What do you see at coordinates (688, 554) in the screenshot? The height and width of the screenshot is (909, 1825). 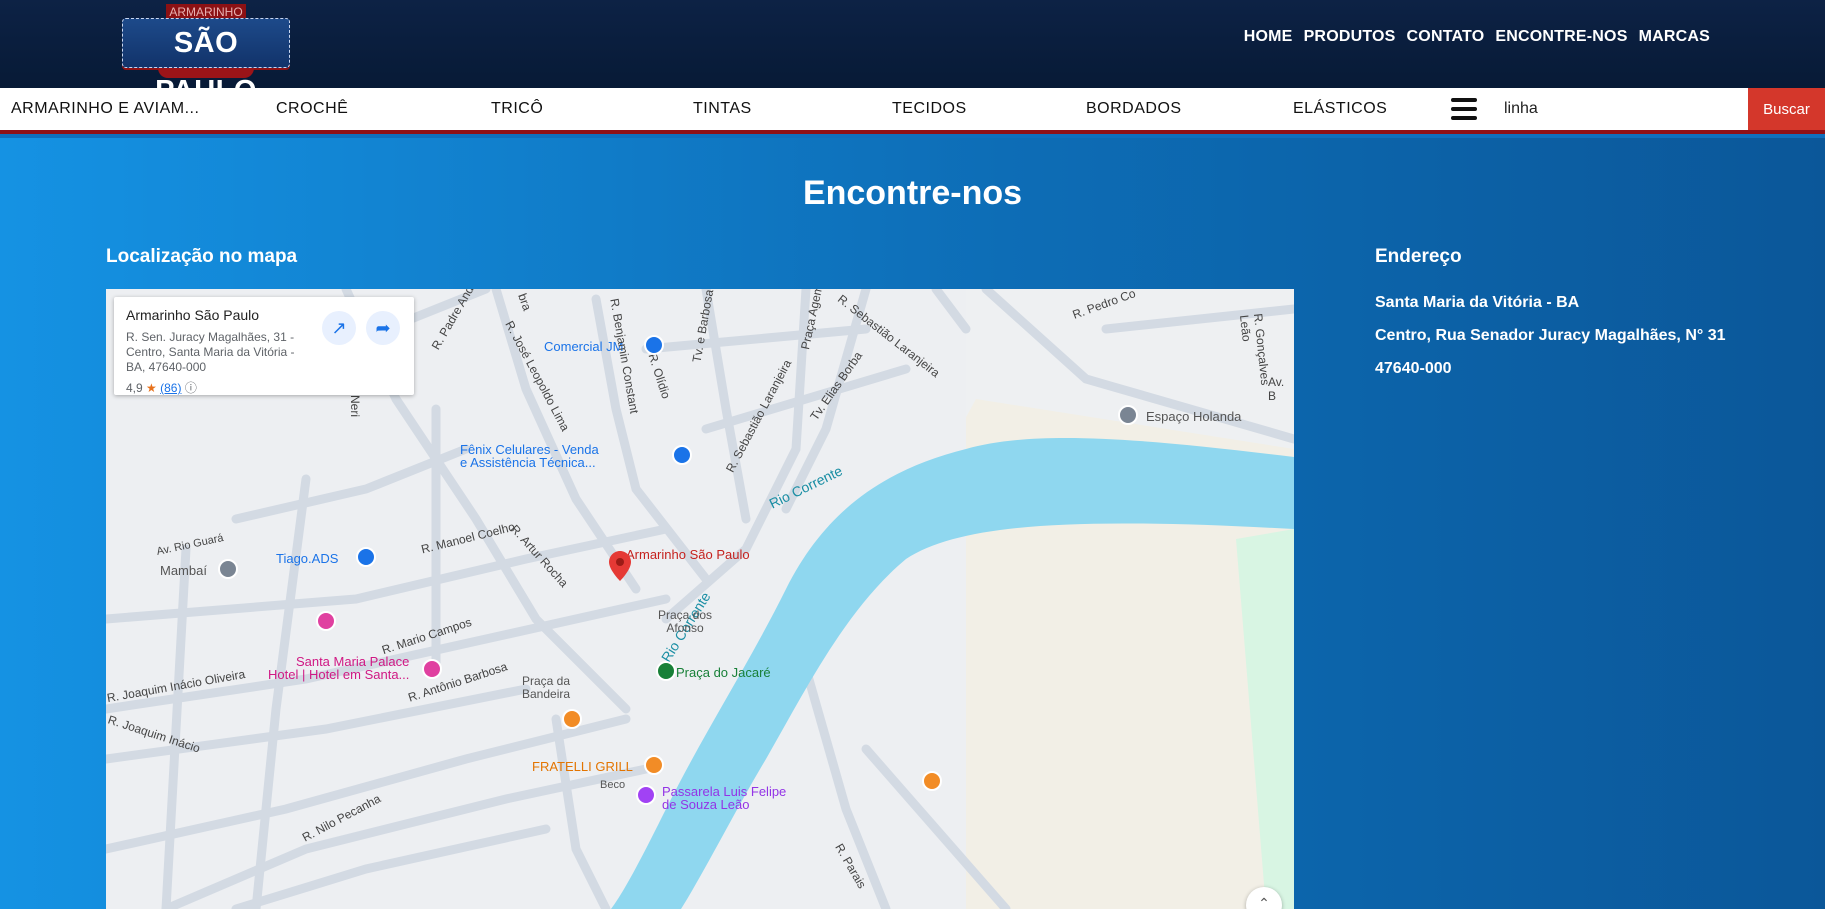 I see `map-place-label: Armarinho São Paulo` at bounding box center [688, 554].